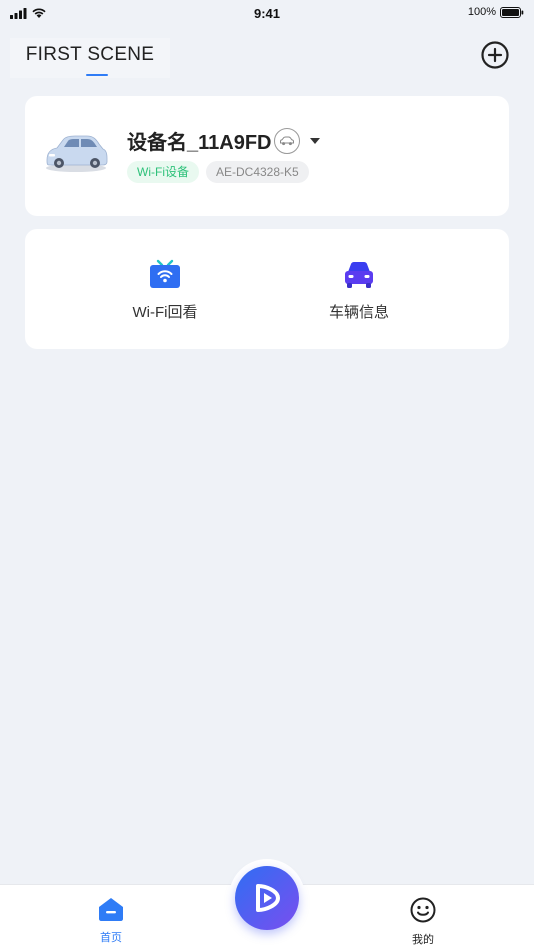 The image size is (534, 951). I want to click on device-model-tag: AE-DC4328-K5, so click(257, 172).